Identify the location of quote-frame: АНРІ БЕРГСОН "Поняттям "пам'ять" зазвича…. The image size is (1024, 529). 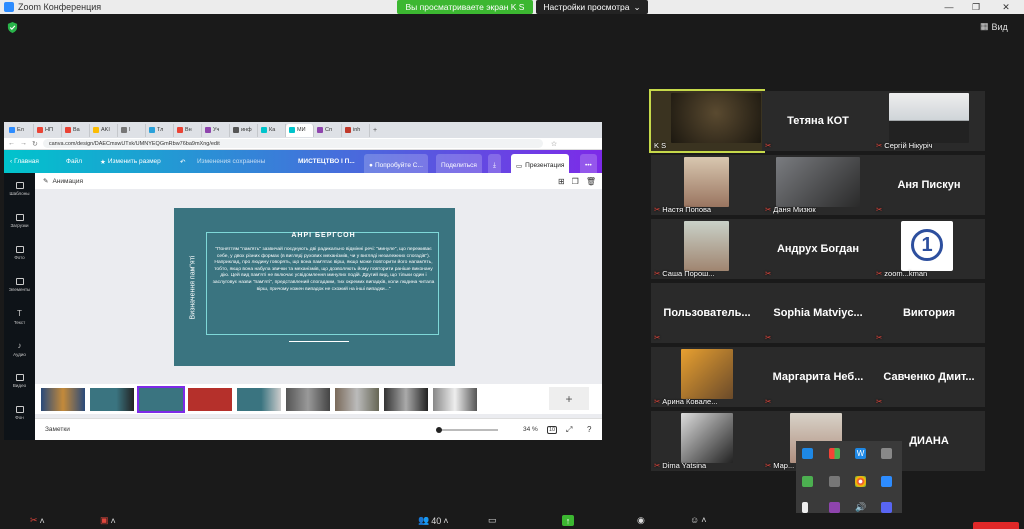
(322, 283).